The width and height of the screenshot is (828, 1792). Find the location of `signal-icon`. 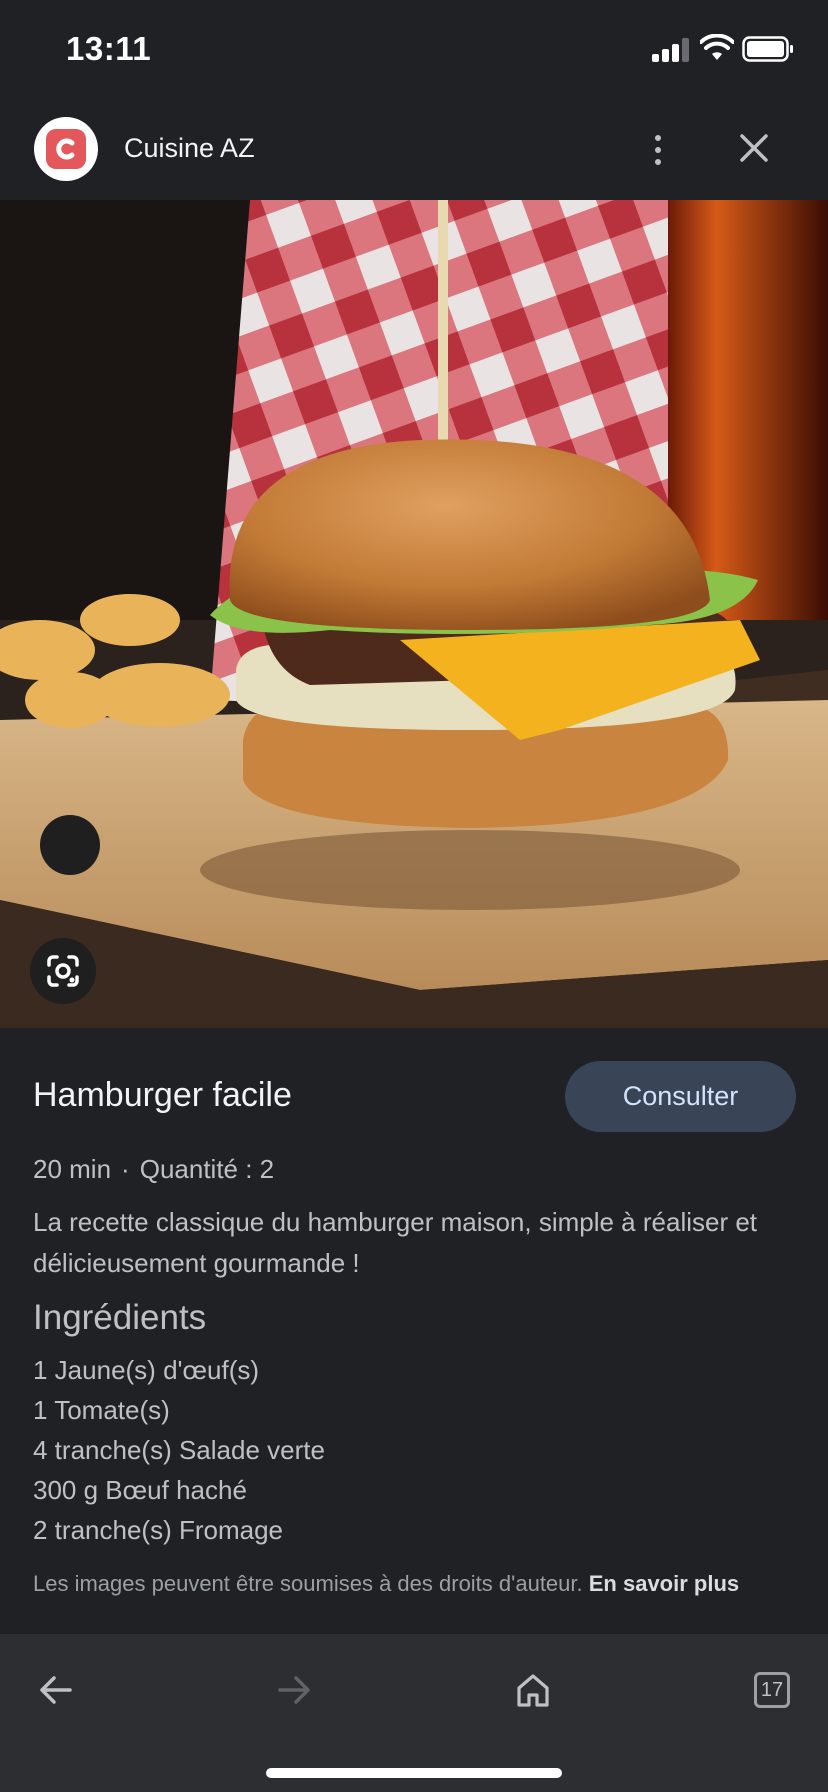

signal-icon is located at coordinates (672, 50).